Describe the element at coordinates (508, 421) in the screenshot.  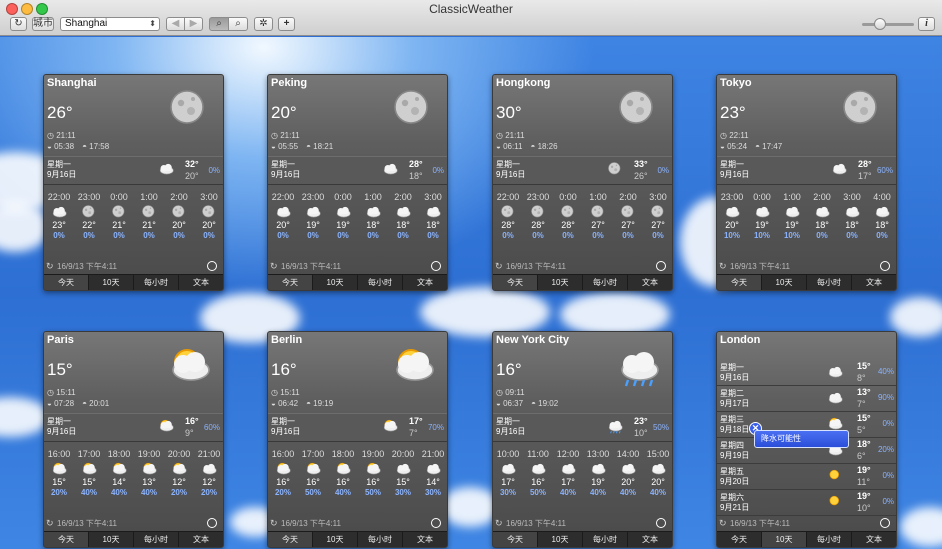
I see `today-weekday: 星期一` at that location.